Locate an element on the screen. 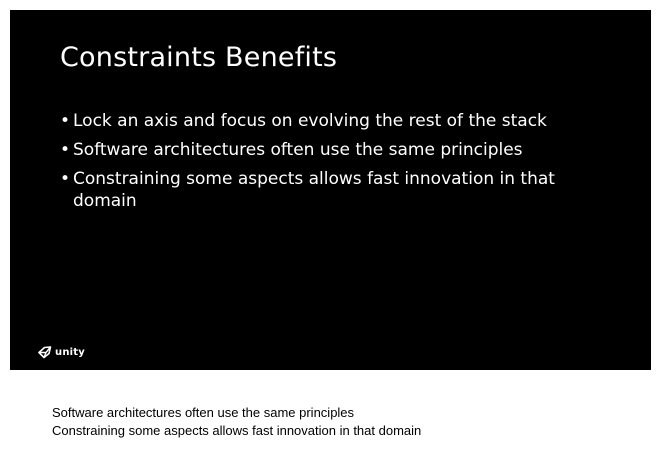 The height and width of the screenshot is (452, 663). unity-logo-icon is located at coordinates (45, 352).